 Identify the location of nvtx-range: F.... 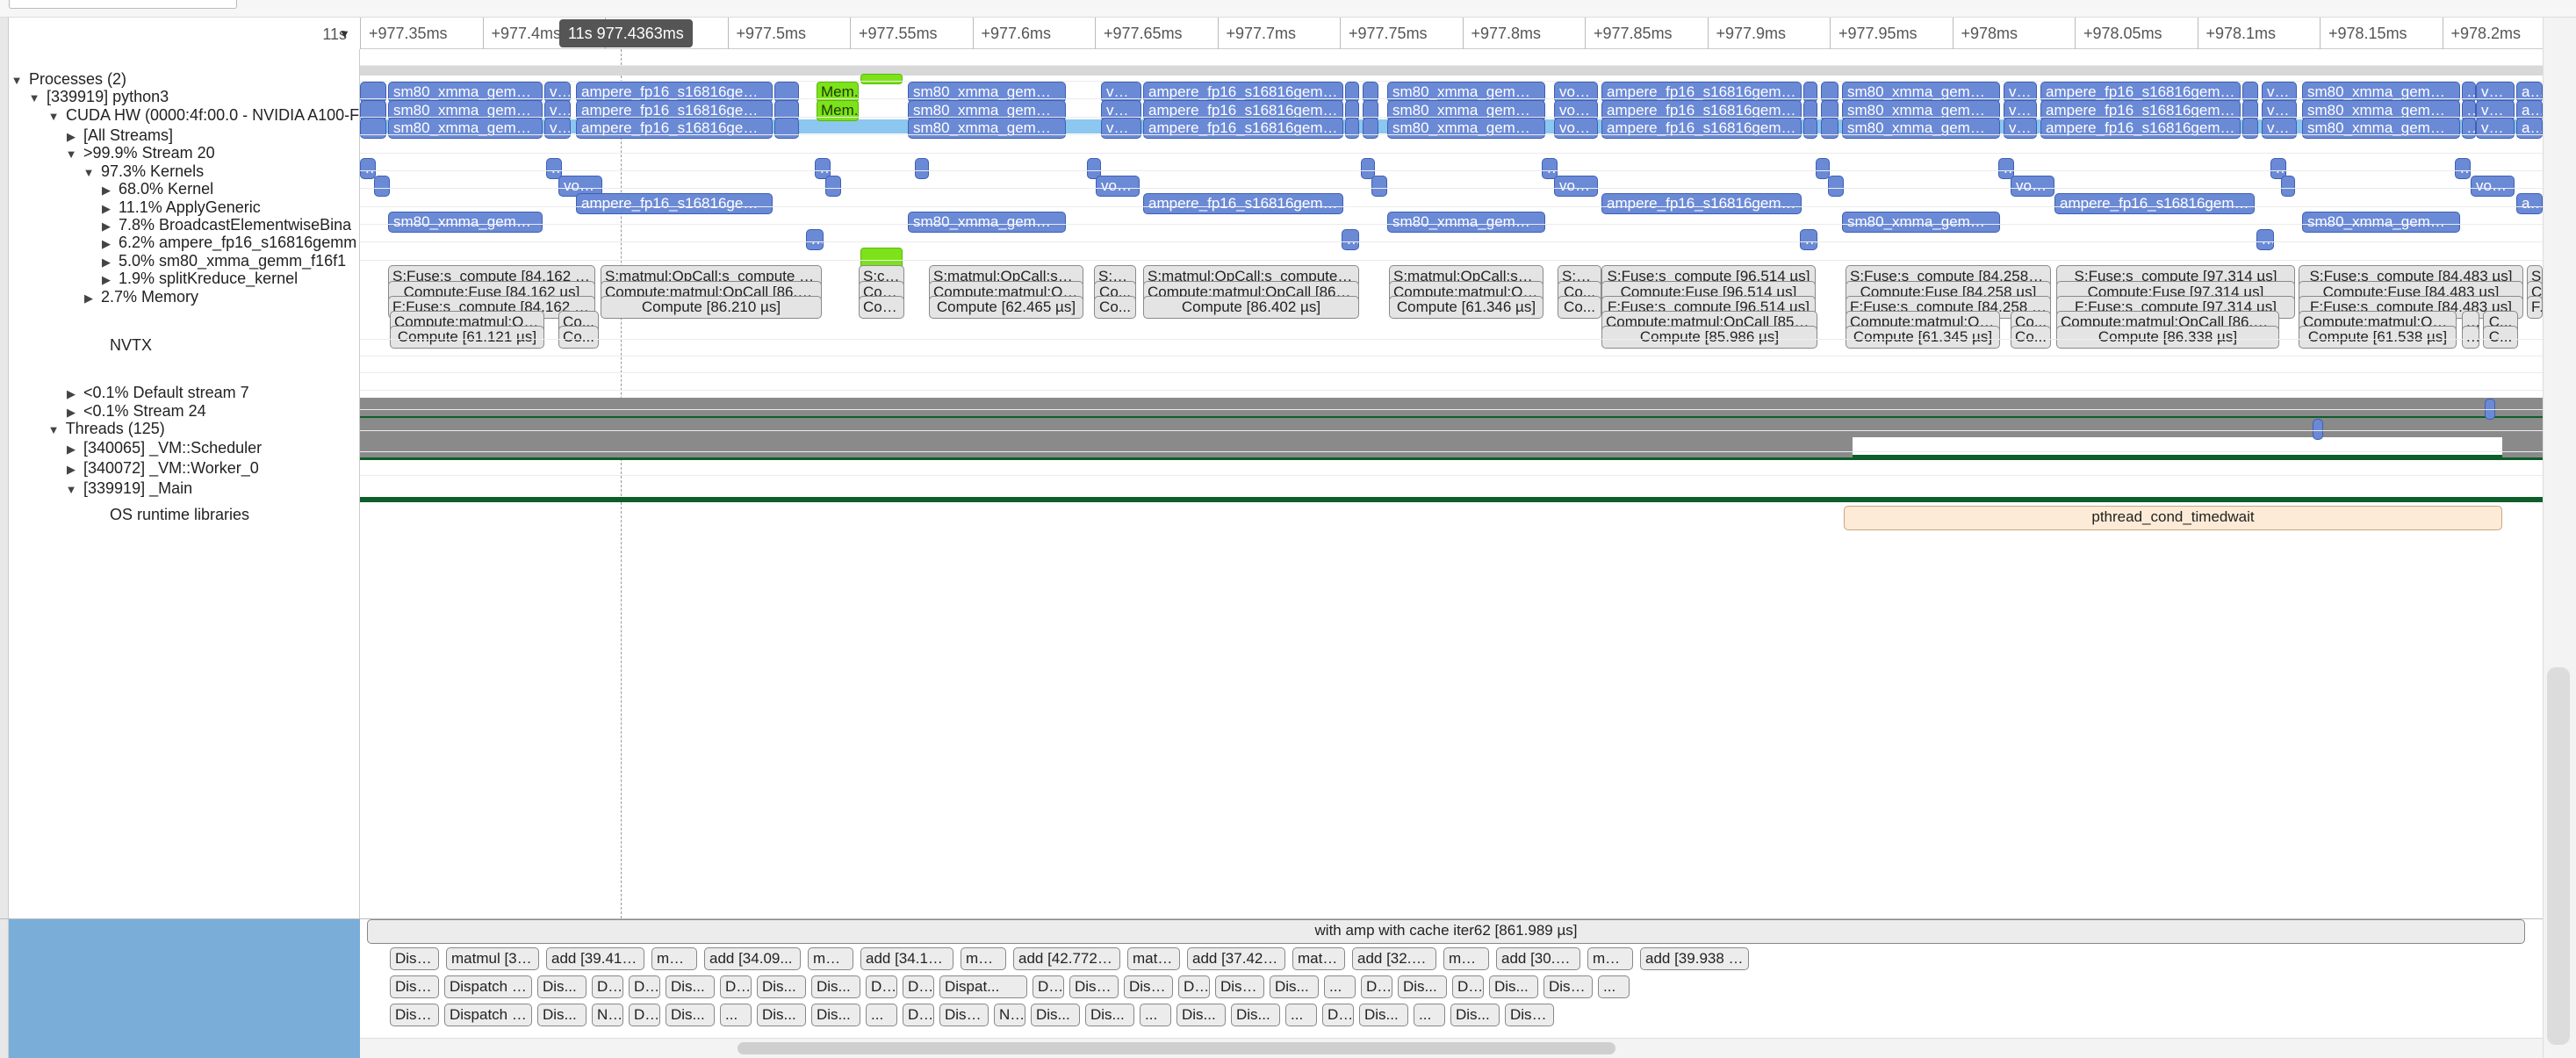
(2535, 307).